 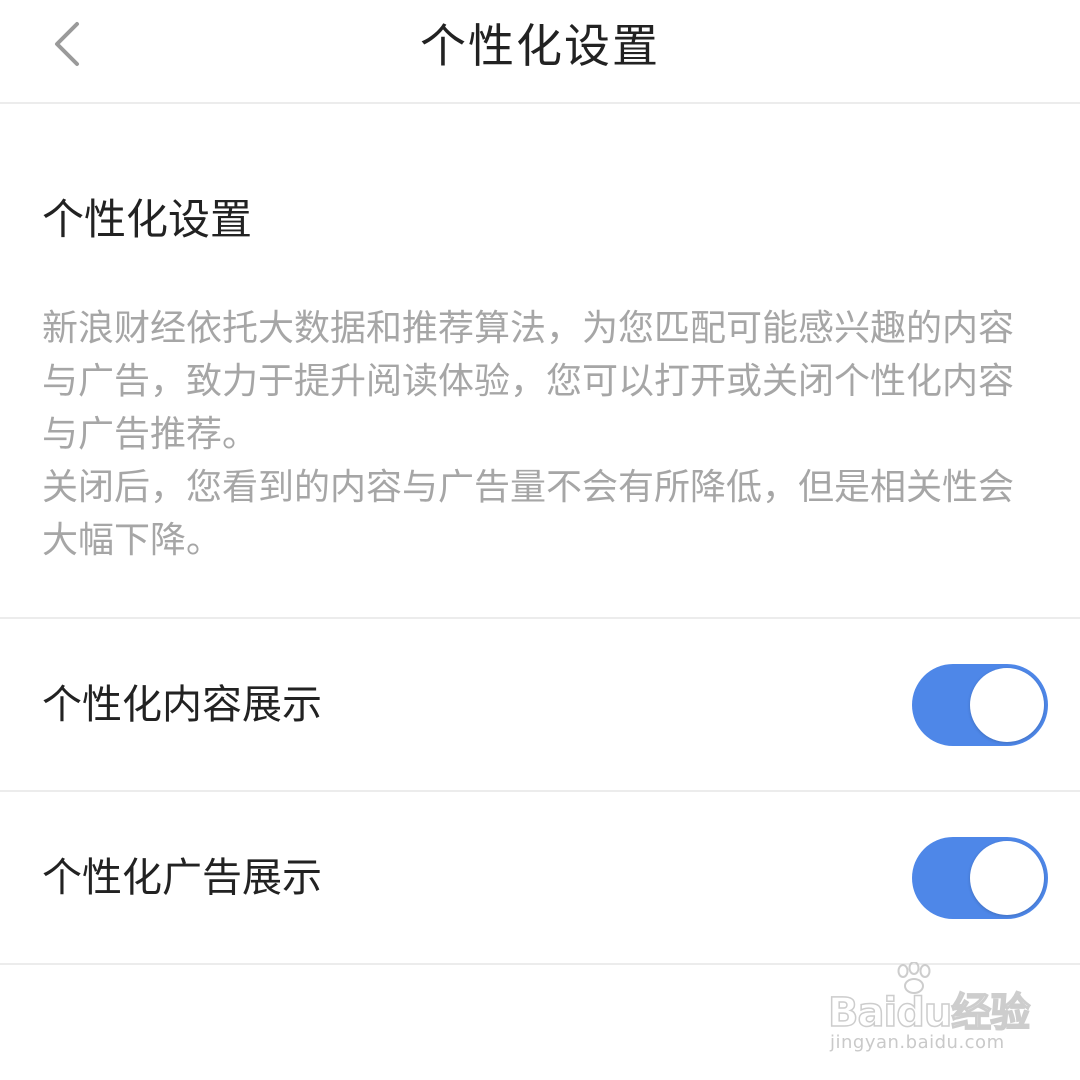 What do you see at coordinates (182, 705) in the screenshot?
I see `setting-label: 个性化内容展示` at bounding box center [182, 705].